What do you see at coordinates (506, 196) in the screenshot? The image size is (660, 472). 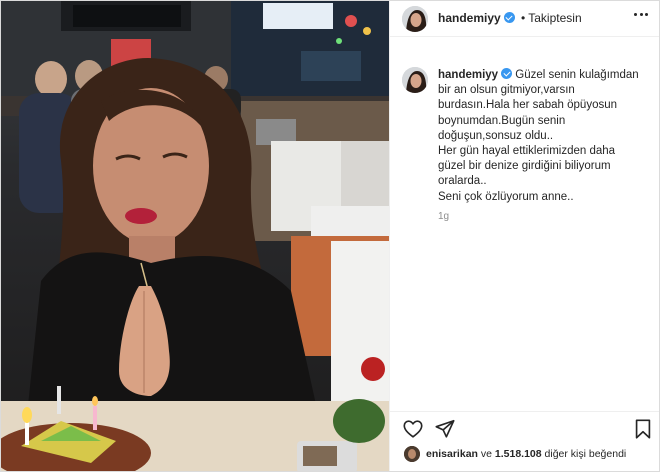 I see `caption-line: Seni çok özlüyorum anne..` at bounding box center [506, 196].